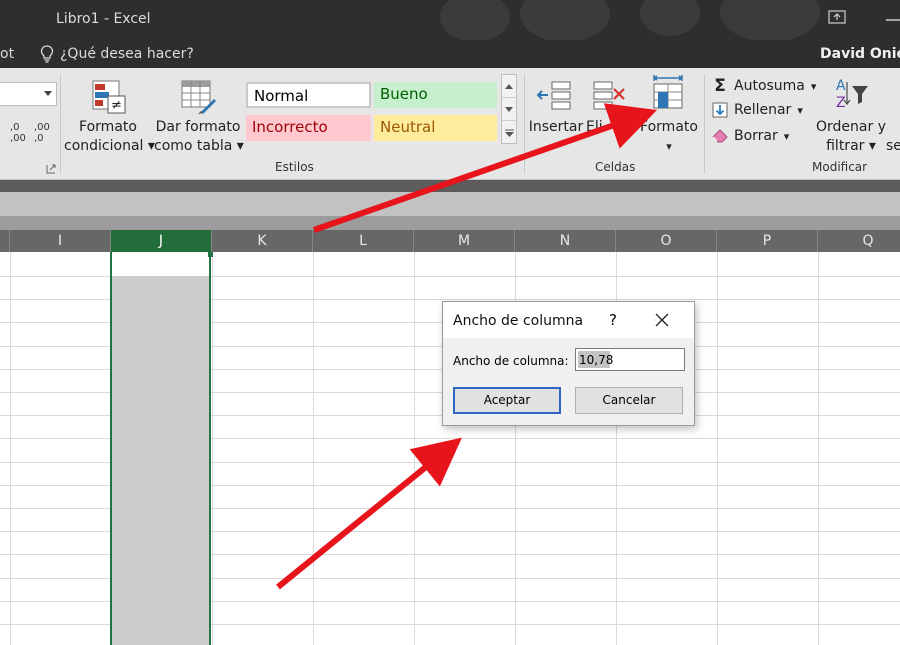 The image size is (900, 645). What do you see at coordinates (568, 320) in the screenshot?
I see `dialog-titlebar: Ancho de columna ?` at bounding box center [568, 320].